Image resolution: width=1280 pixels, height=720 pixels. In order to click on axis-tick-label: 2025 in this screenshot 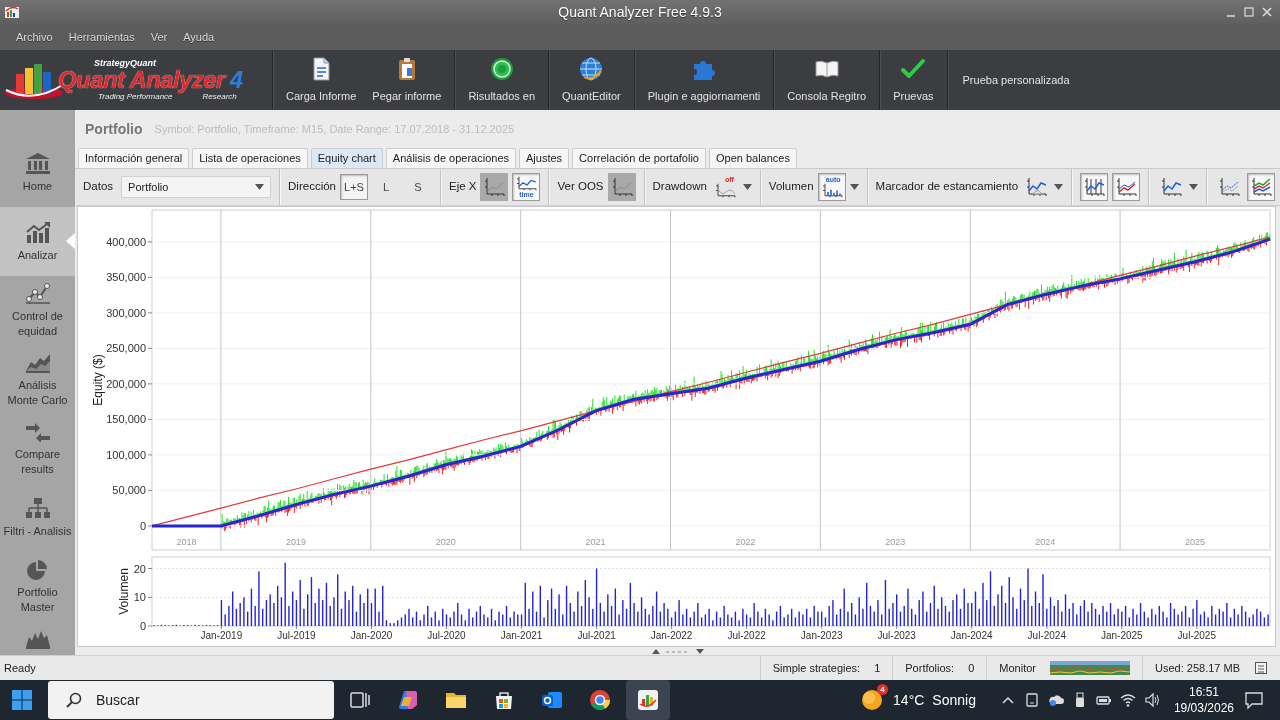, I will do `click(1195, 542)`.